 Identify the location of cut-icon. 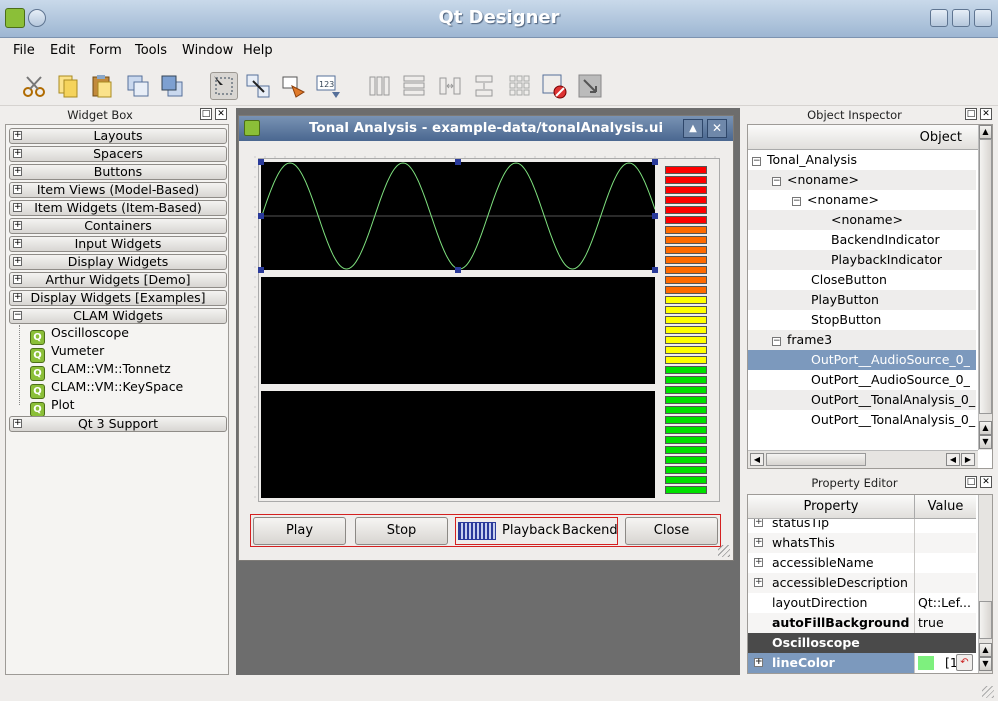
(34, 86).